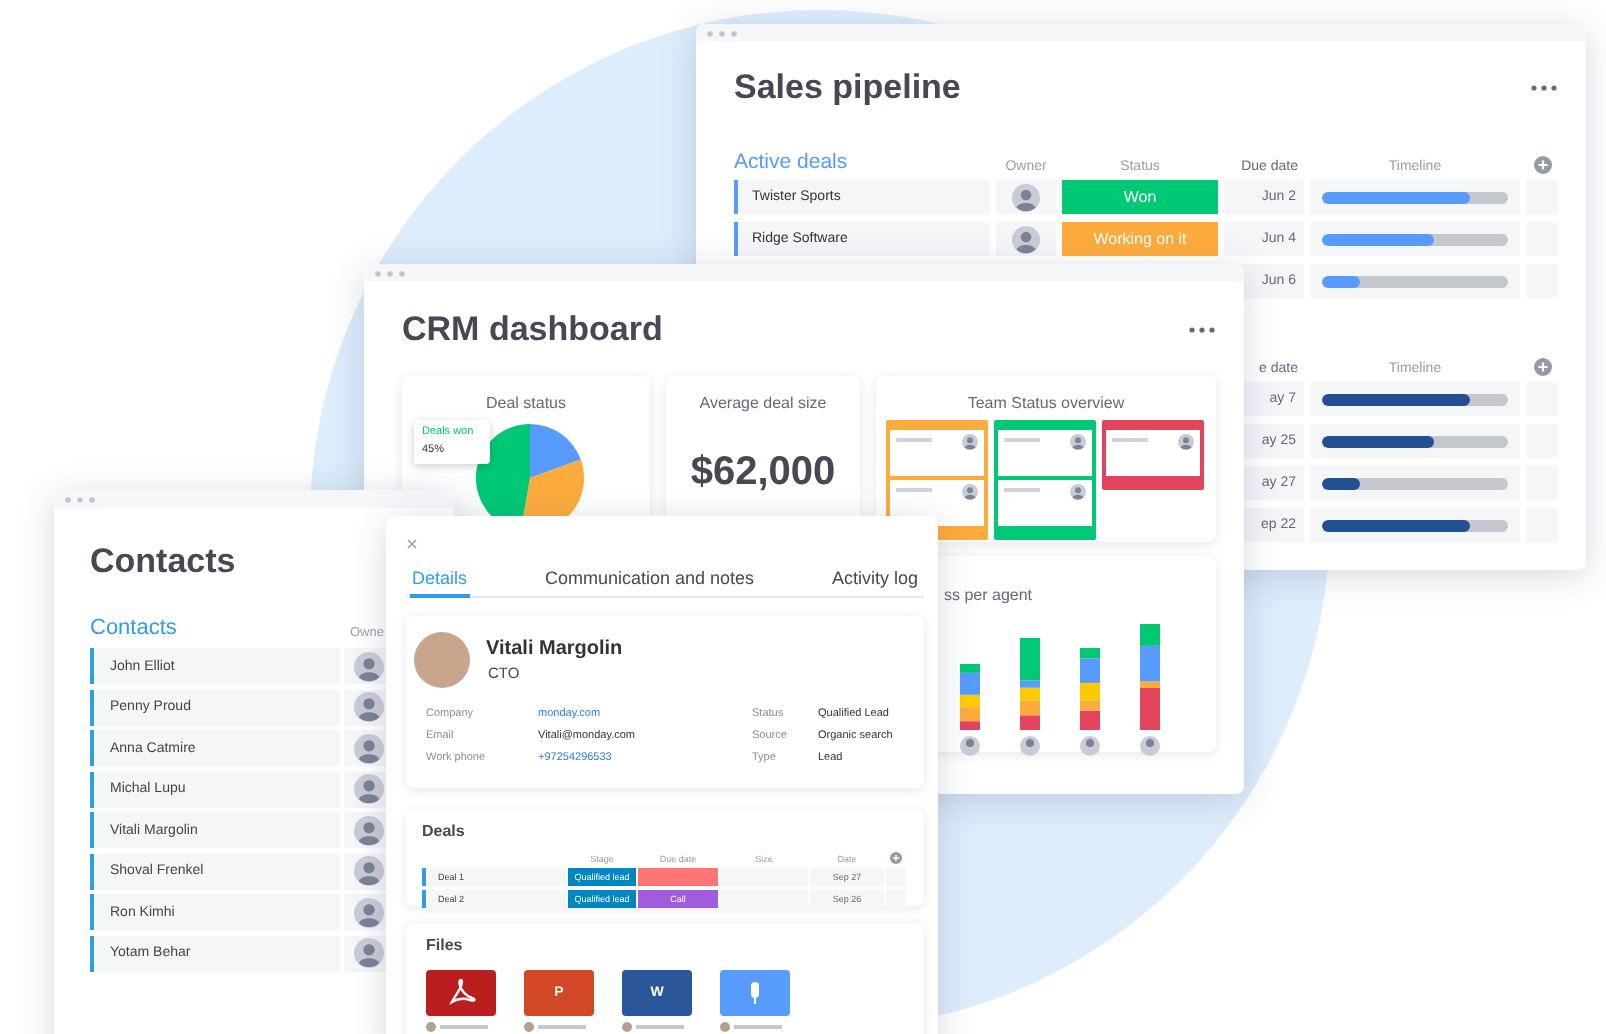 This screenshot has width=1606, height=1034. What do you see at coordinates (163, 561) in the screenshot?
I see `page-title: Contacts` at bounding box center [163, 561].